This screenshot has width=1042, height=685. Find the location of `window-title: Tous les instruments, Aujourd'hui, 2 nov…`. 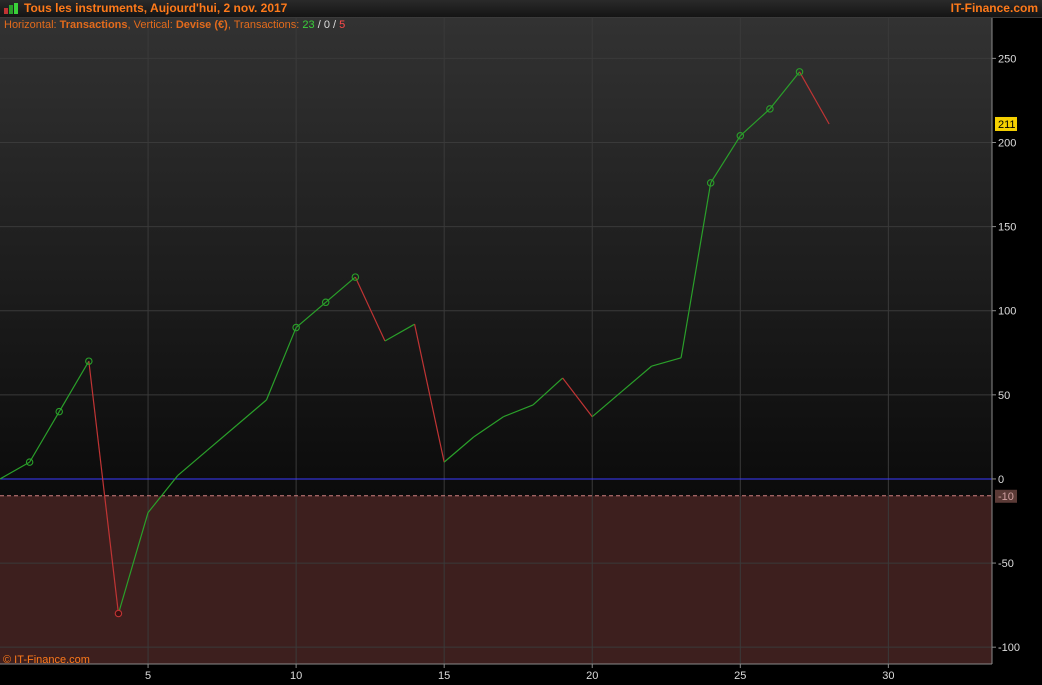

window-title: Tous les instruments, Aujourd'hui, 2 nov… is located at coordinates (156, 8).